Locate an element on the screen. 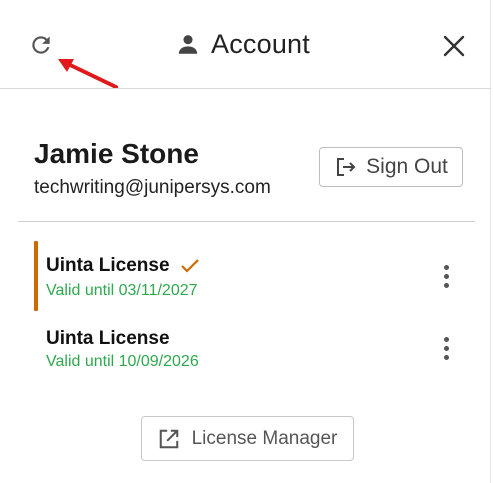  selected-indicator is located at coordinates (36, 276).